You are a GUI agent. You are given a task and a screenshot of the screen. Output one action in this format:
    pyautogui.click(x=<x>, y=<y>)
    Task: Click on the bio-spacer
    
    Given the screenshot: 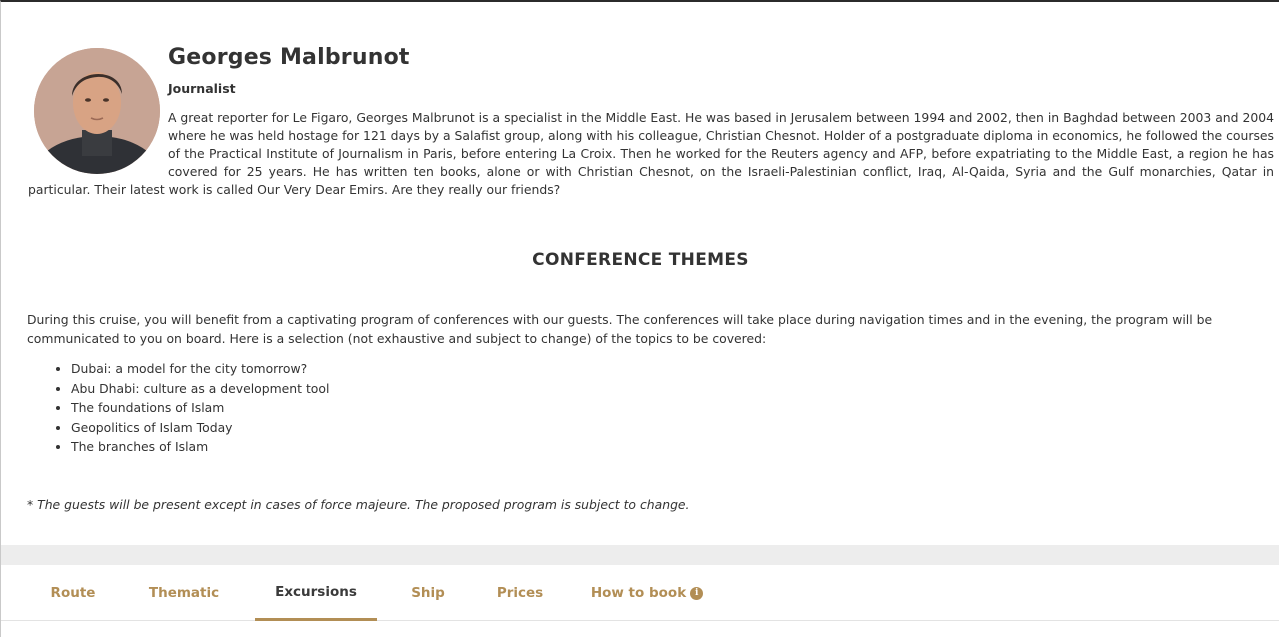 What is the action you would take?
    pyautogui.click(x=98, y=145)
    